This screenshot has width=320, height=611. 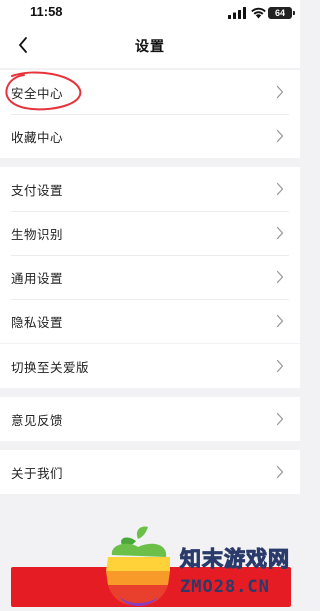 I want to click on settings-item-label: 关于我们, so click(x=37, y=473).